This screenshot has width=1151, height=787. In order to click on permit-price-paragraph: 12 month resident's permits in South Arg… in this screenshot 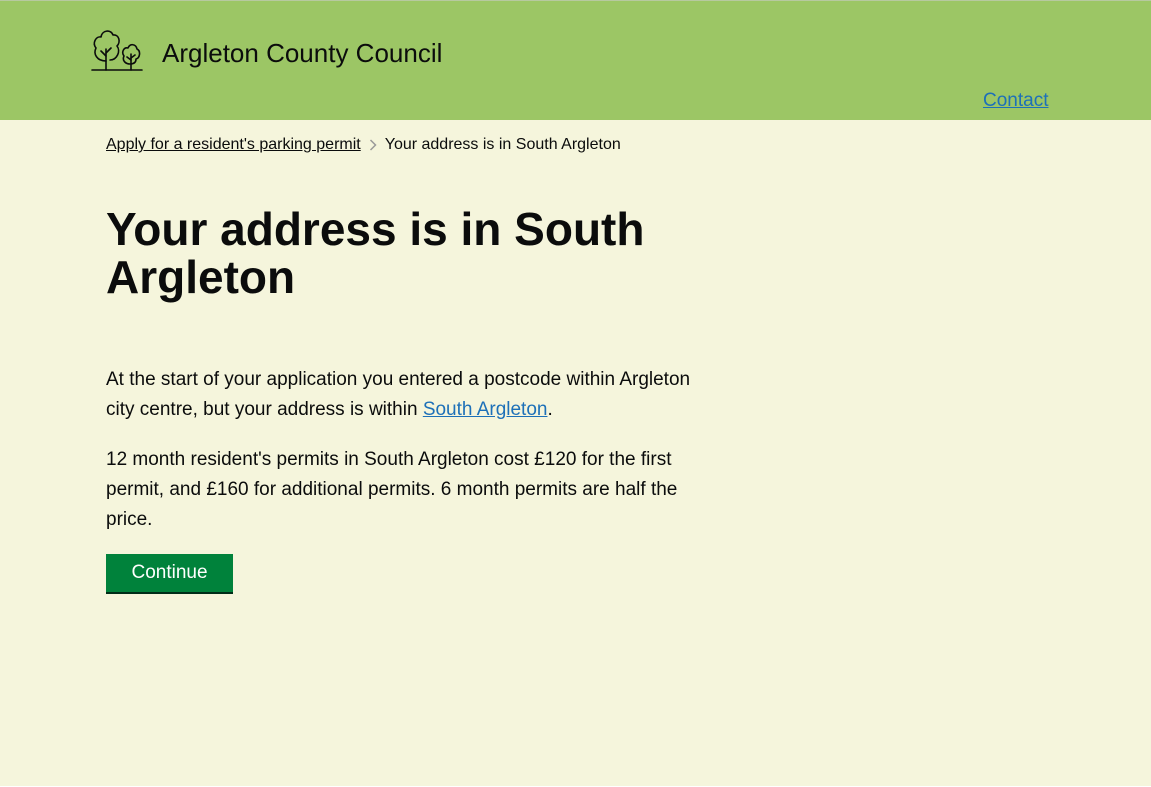, I will do `click(392, 489)`.